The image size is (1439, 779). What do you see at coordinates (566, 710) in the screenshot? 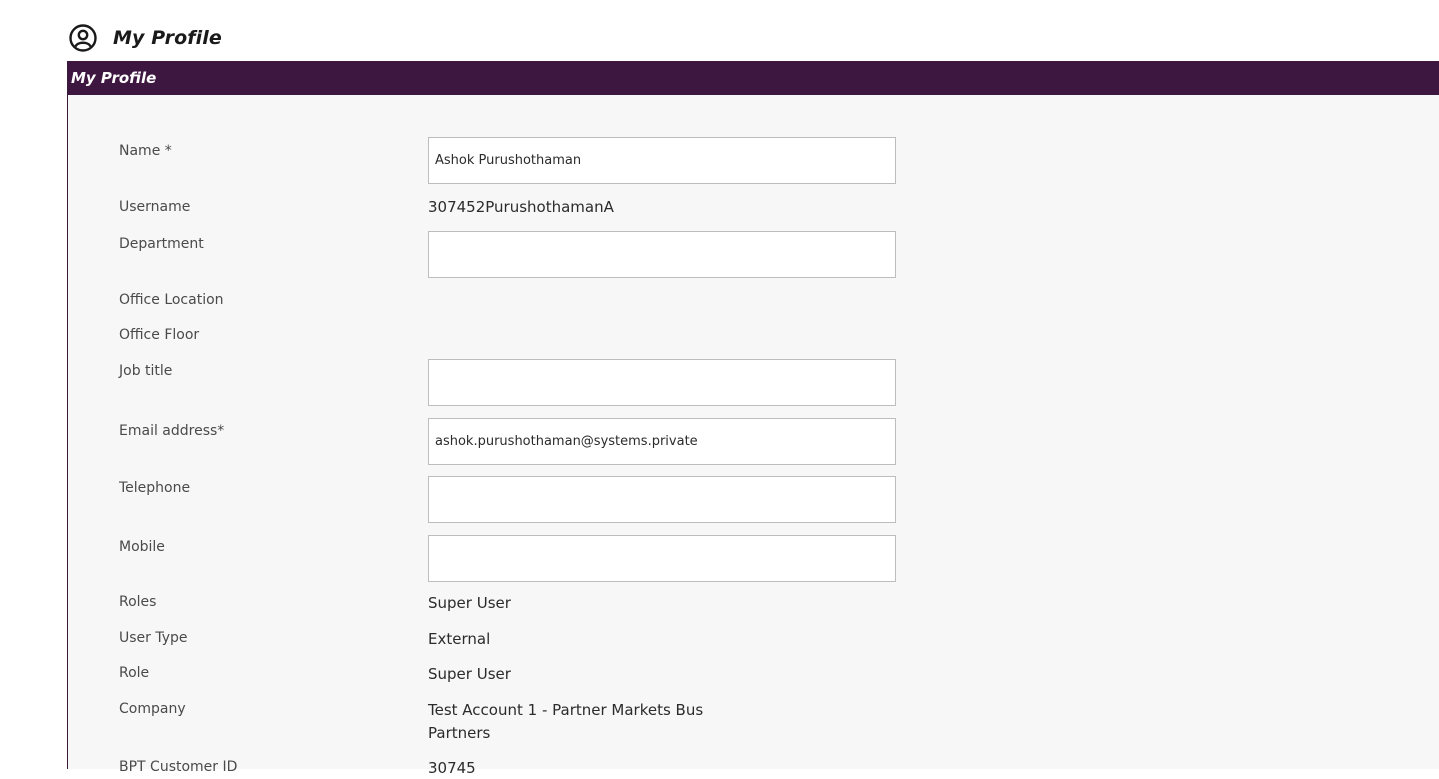
I see `company-value-line1: Test Account 1 - Partner Markets Bus` at bounding box center [566, 710].